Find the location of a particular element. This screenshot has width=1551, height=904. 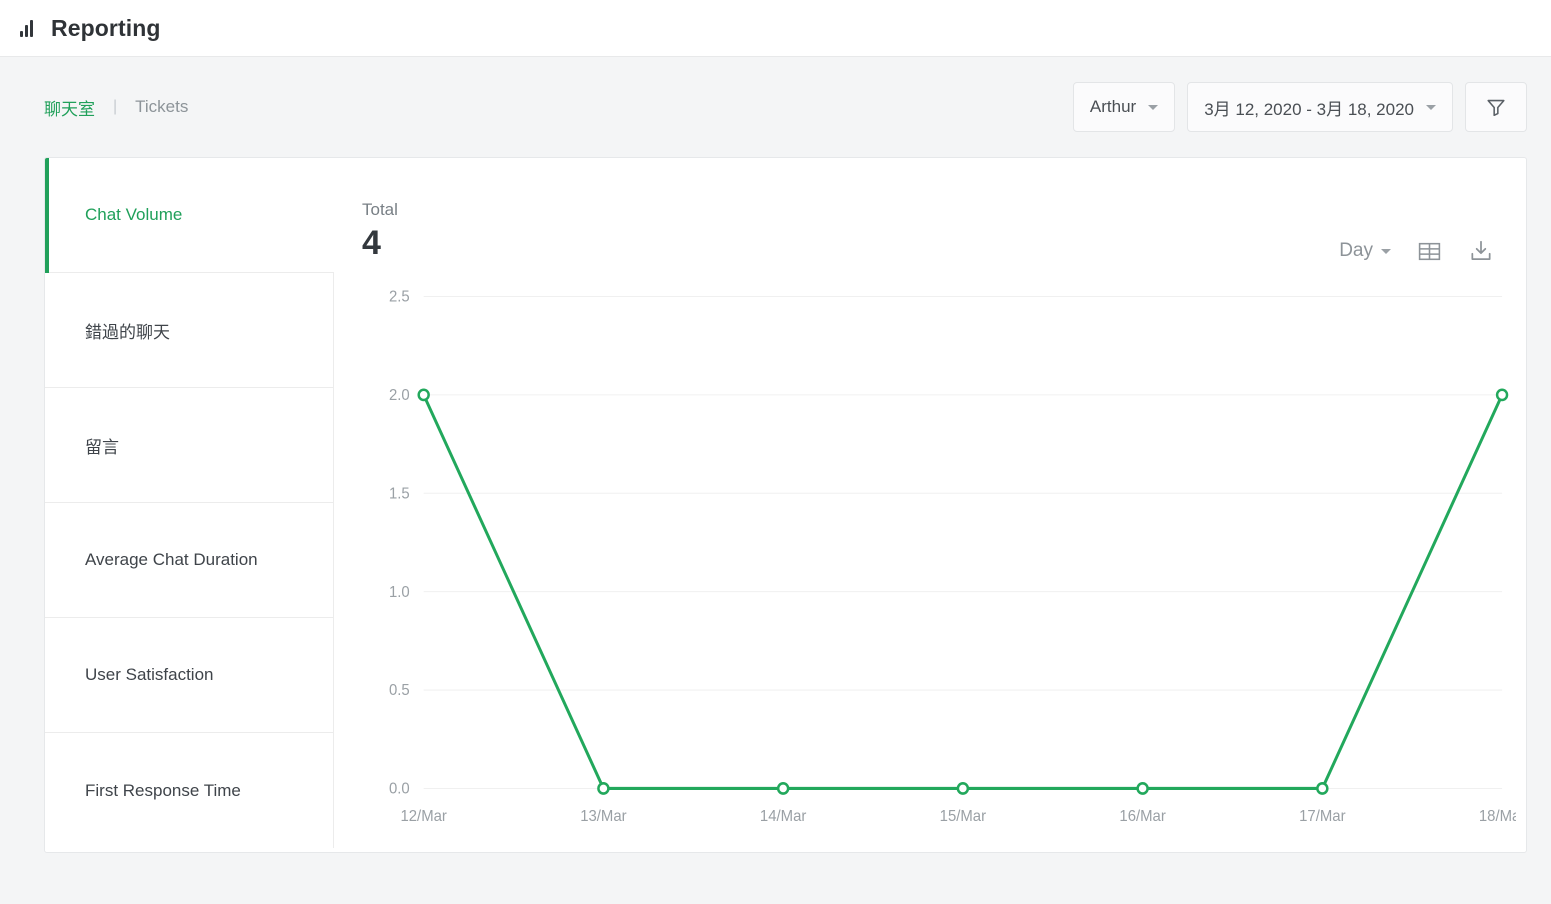

tab-chats: 聊天室 is located at coordinates (69, 107).